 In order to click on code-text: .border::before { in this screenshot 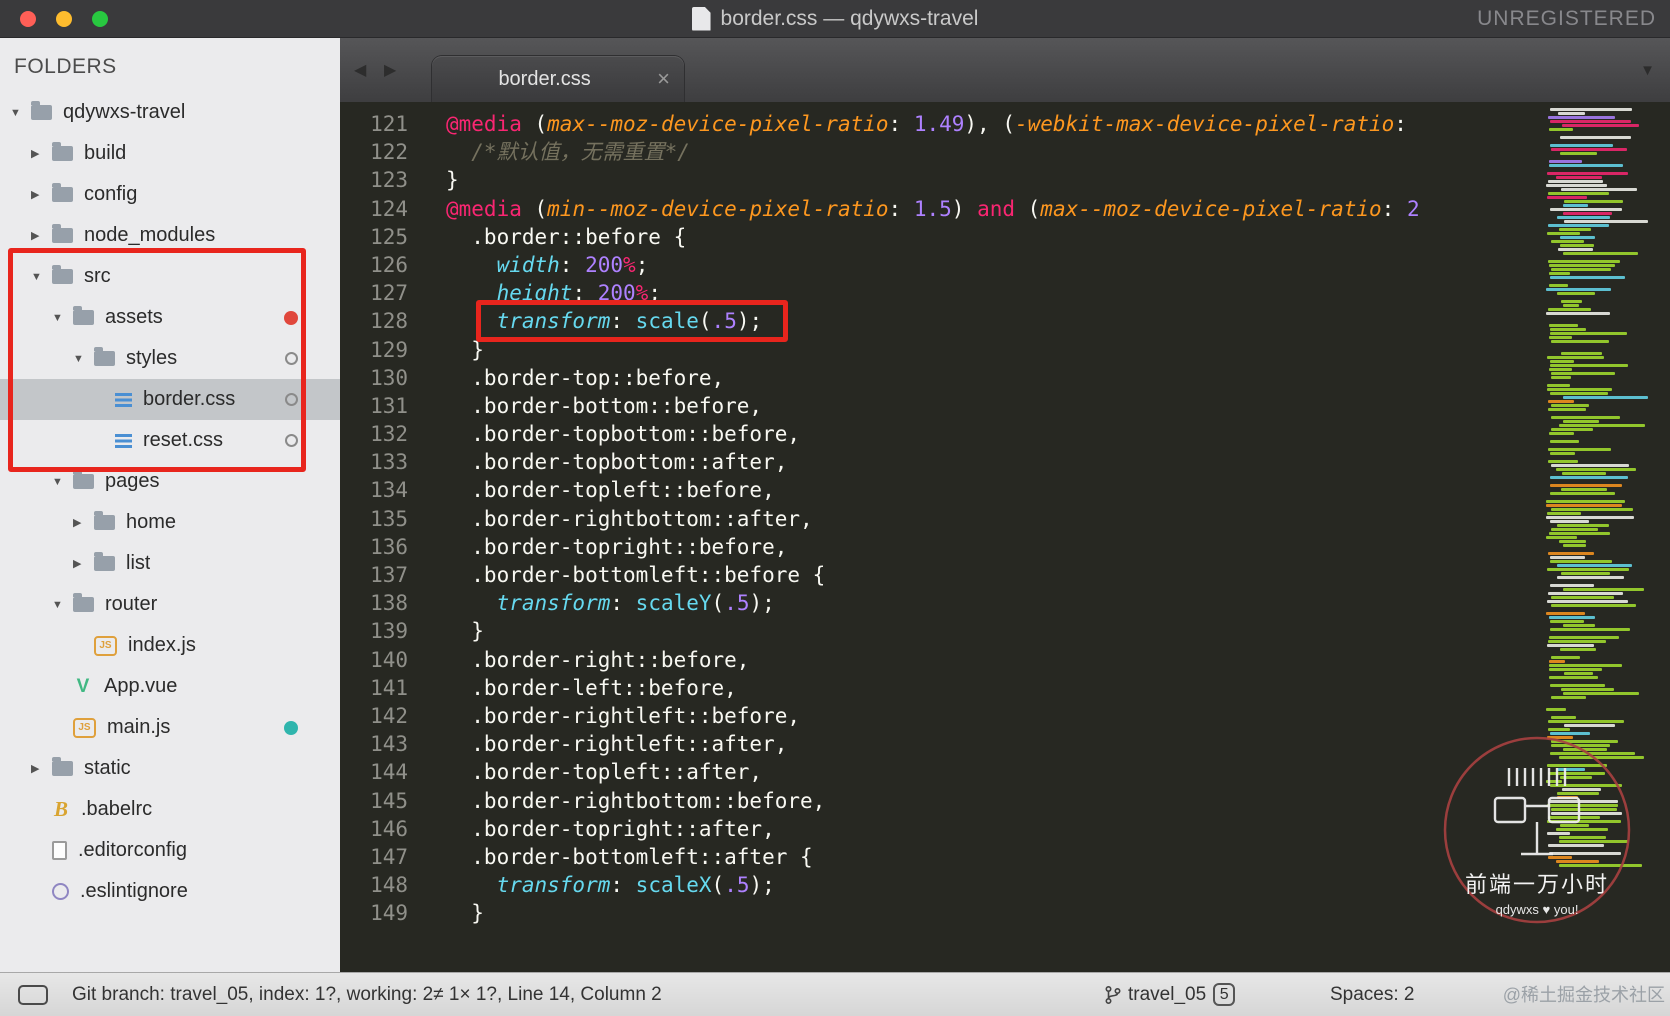, I will do `click(547, 237)`.